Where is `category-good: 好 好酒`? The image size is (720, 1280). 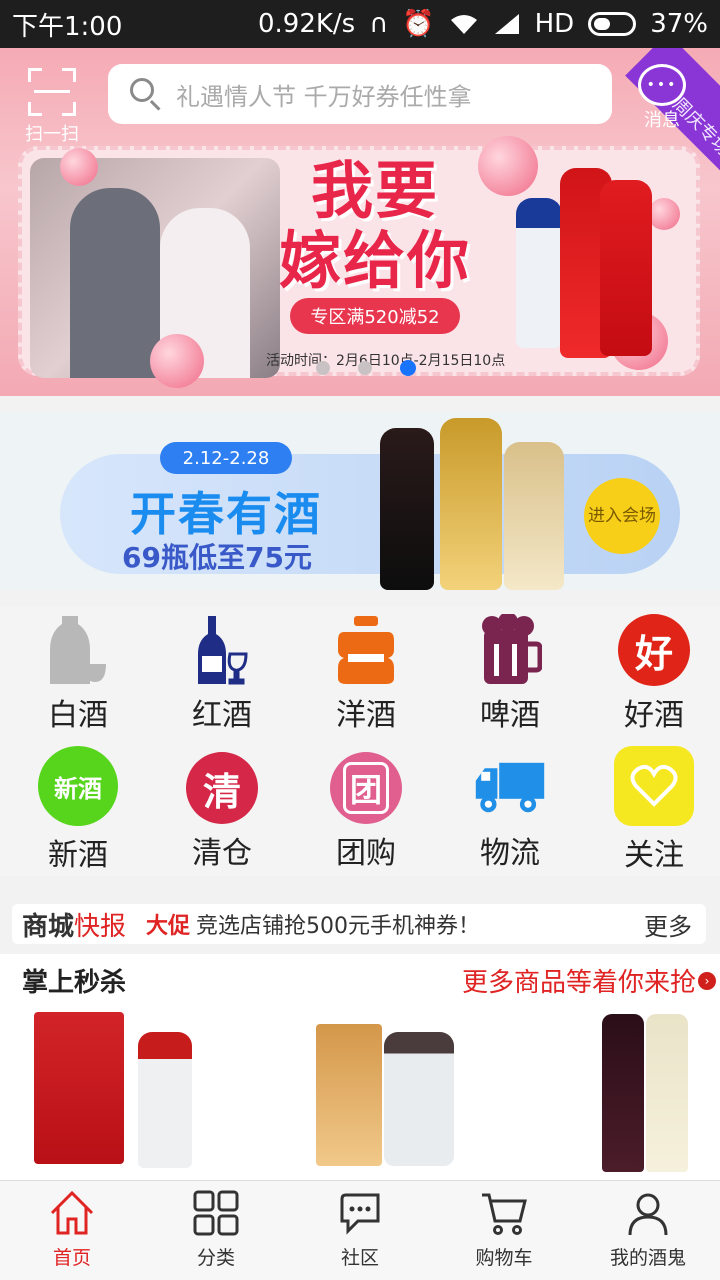 category-good: 好 好酒 is located at coordinates (651, 674).